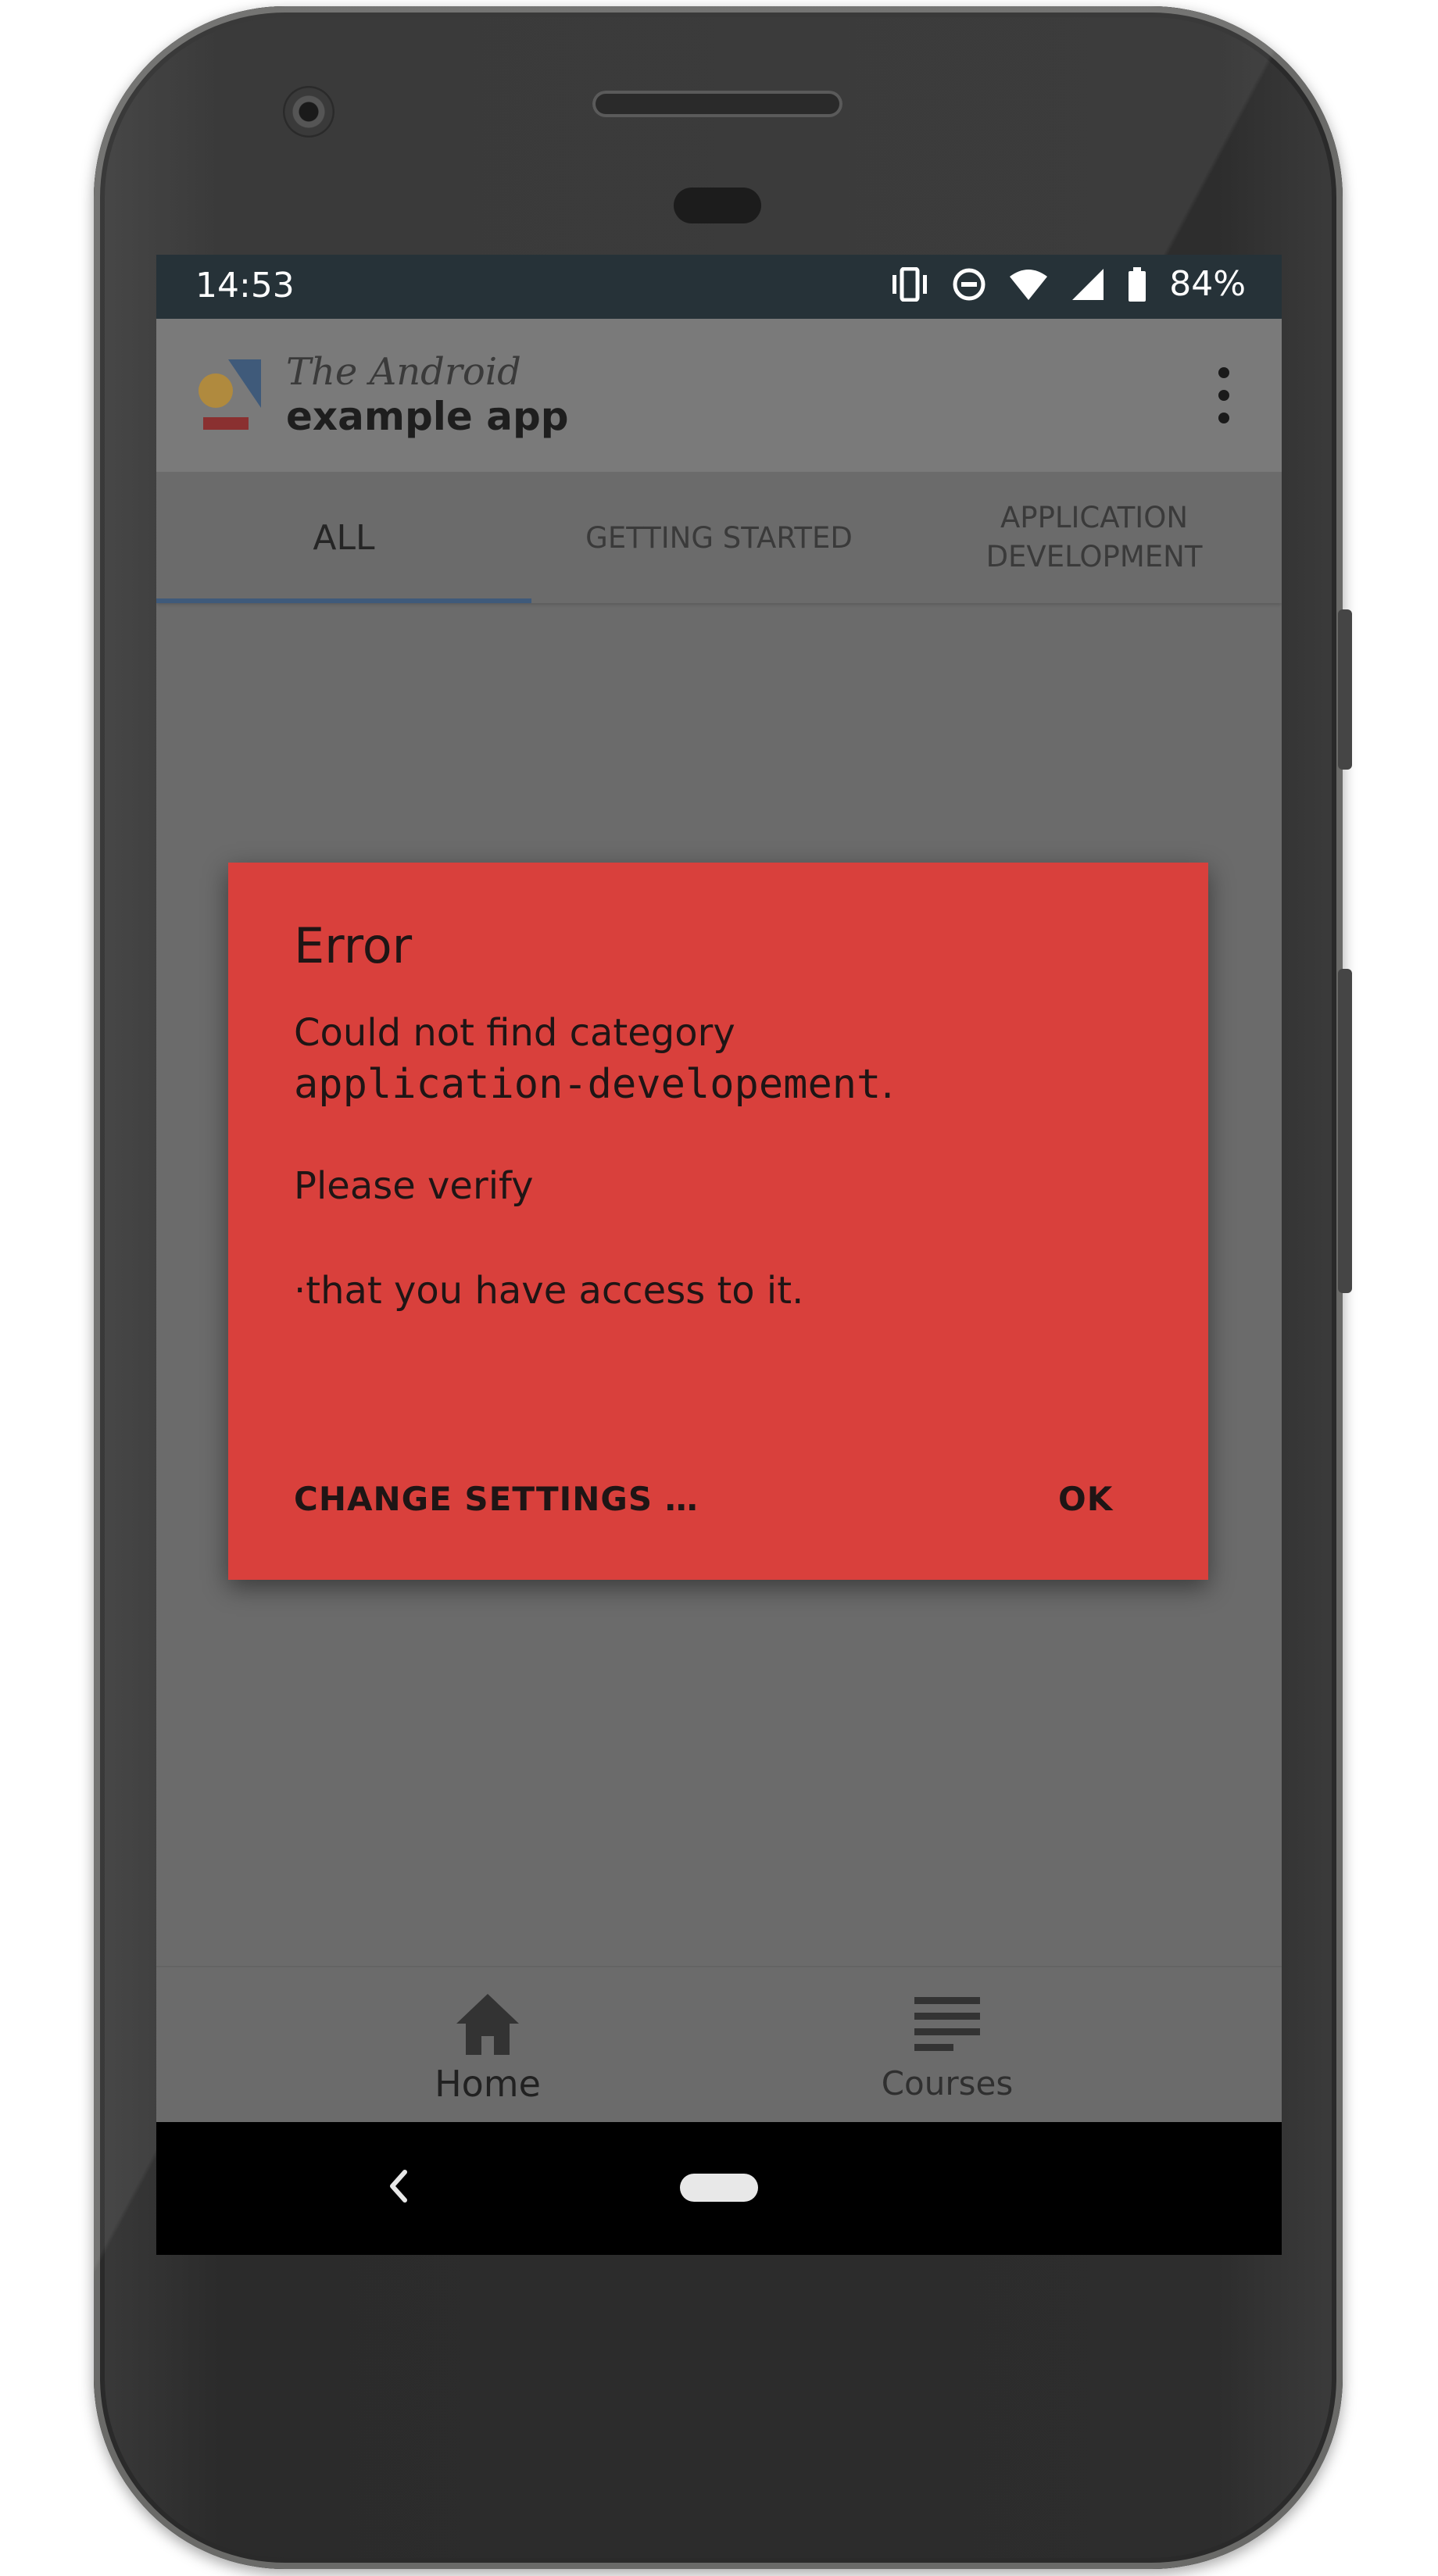 Image resolution: width=1438 pixels, height=2576 pixels. What do you see at coordinates (549, 1291) in the screenshot?
I see `dialog-message-line4: ·that you have access to it.` at bounding box center [549, 1291].